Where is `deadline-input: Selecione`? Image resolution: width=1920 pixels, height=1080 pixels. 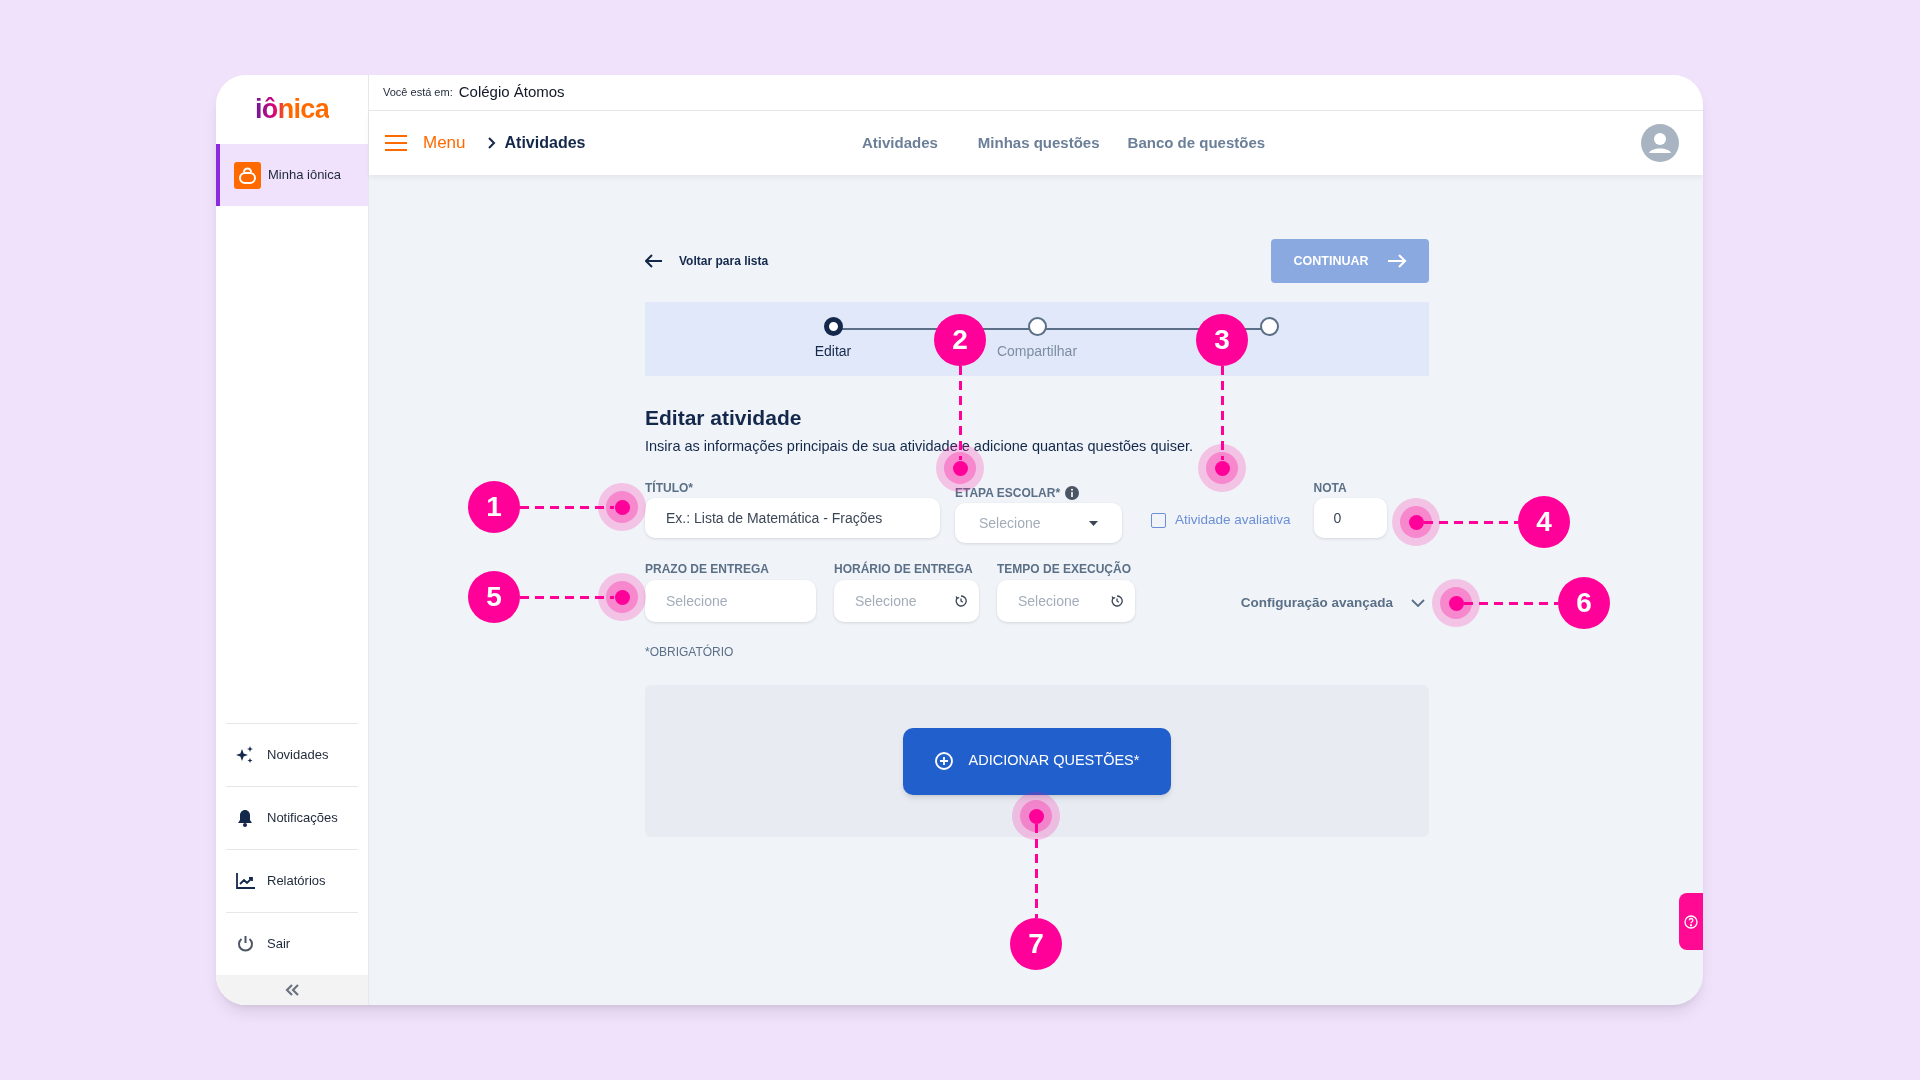 deadline-input: Selecione is located at coordinates (730, 601).